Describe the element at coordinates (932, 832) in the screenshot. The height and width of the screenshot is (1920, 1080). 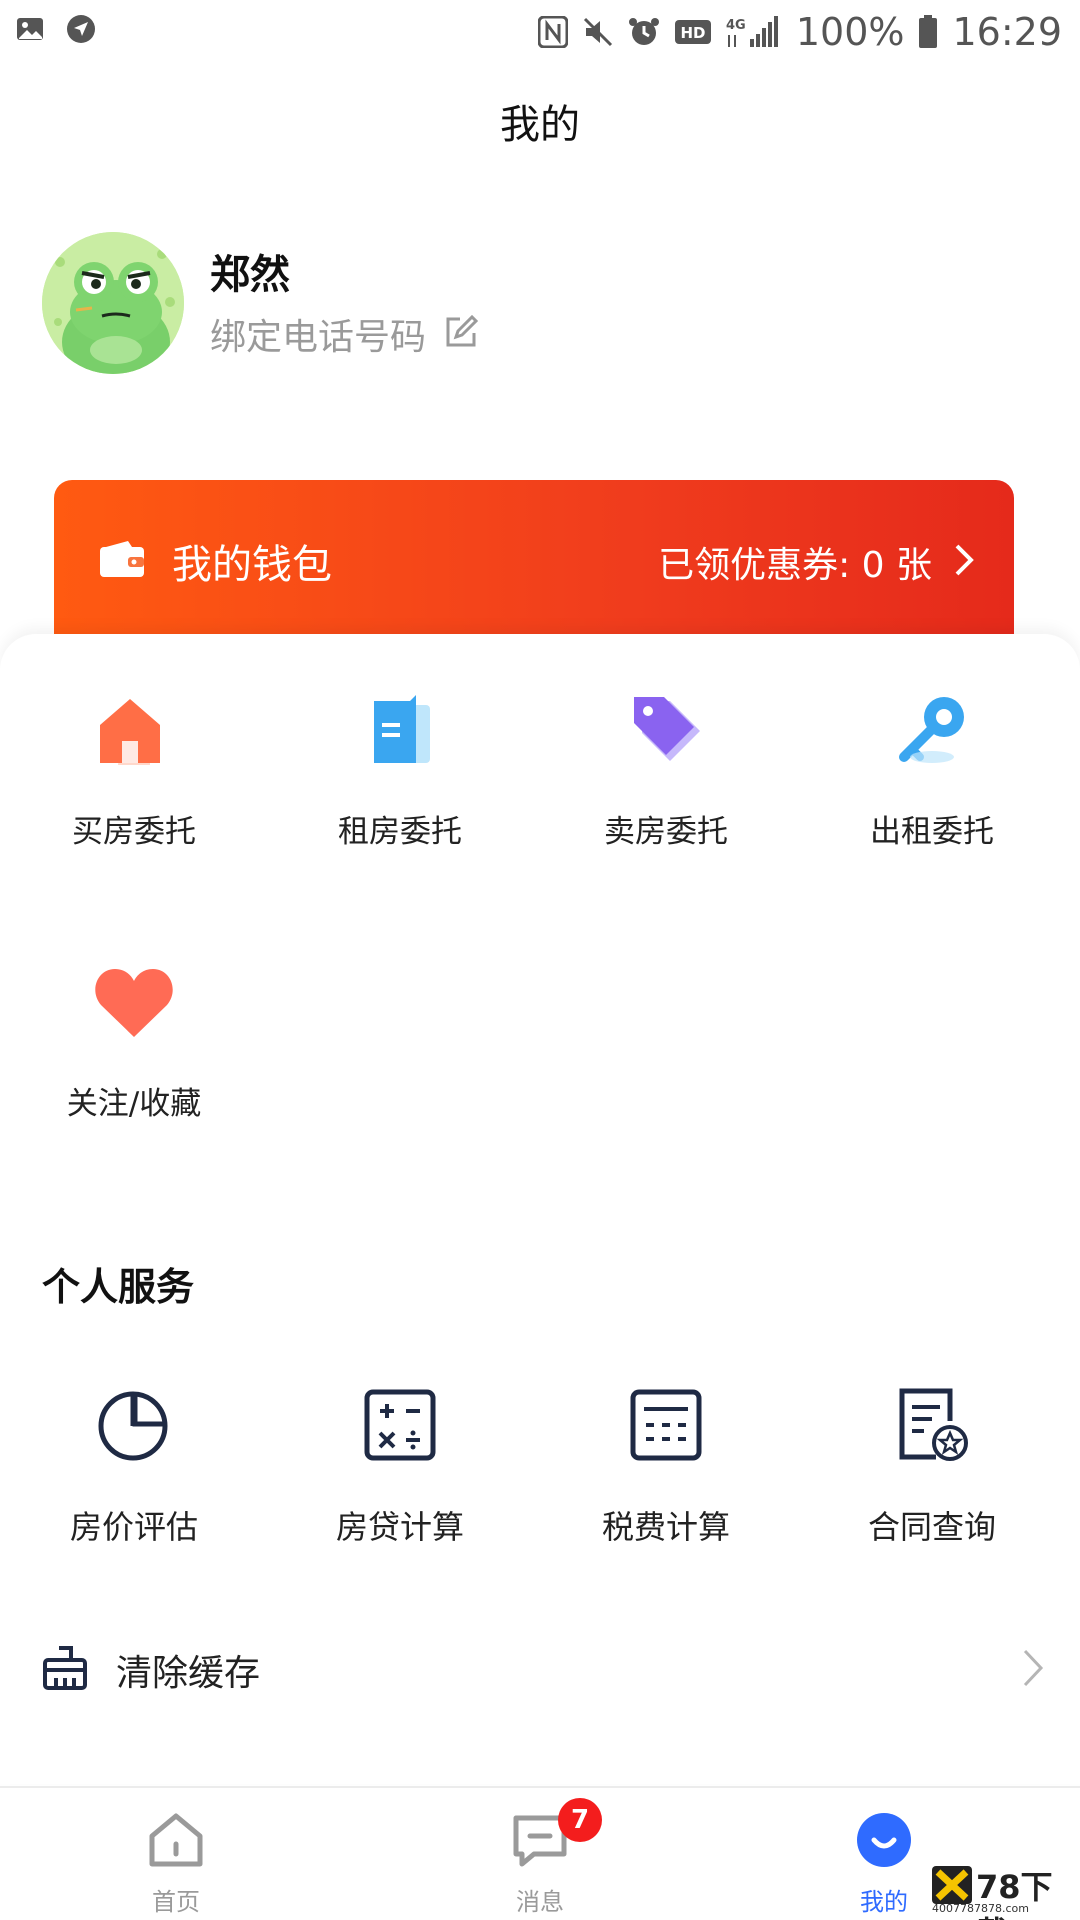
I see `grid-label: 出租委托` at that location.